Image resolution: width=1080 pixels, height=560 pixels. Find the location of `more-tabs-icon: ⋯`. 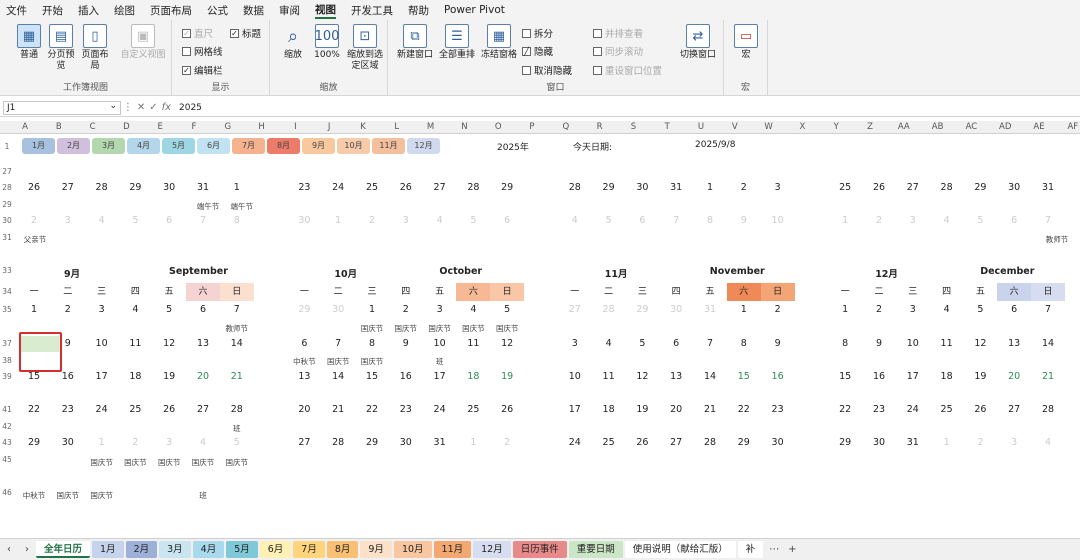

more-tabs-icon: ⋯ is located at coordinates (774, 549).